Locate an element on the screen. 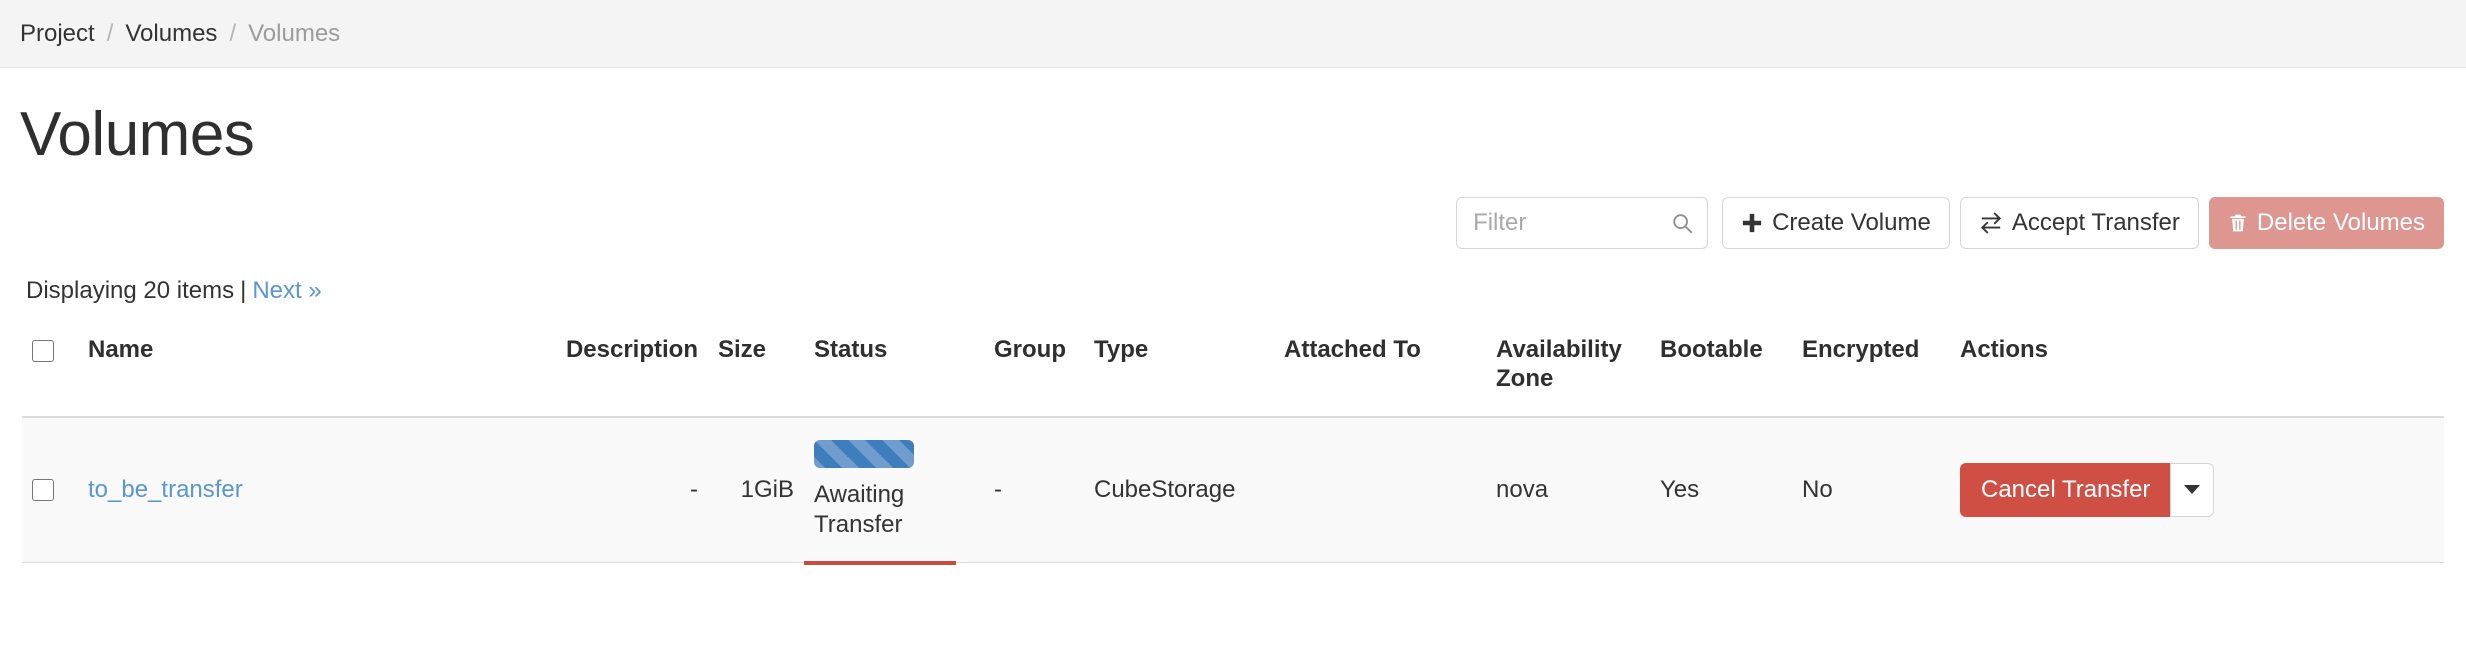  item-count-text: Displaying 20 items is located at coordinates (130, 291).